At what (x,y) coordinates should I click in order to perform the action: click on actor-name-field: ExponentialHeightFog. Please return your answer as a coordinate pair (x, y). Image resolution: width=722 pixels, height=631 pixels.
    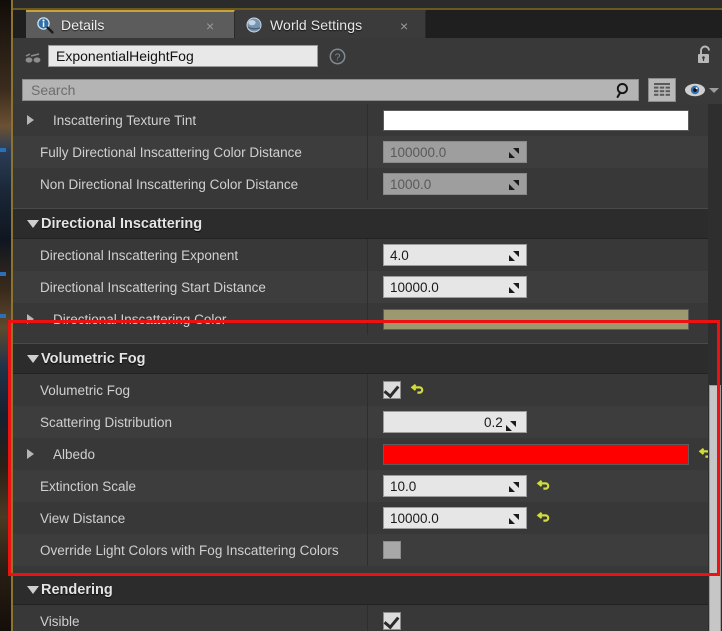
    Looking at the image, I should click on (183, 56).